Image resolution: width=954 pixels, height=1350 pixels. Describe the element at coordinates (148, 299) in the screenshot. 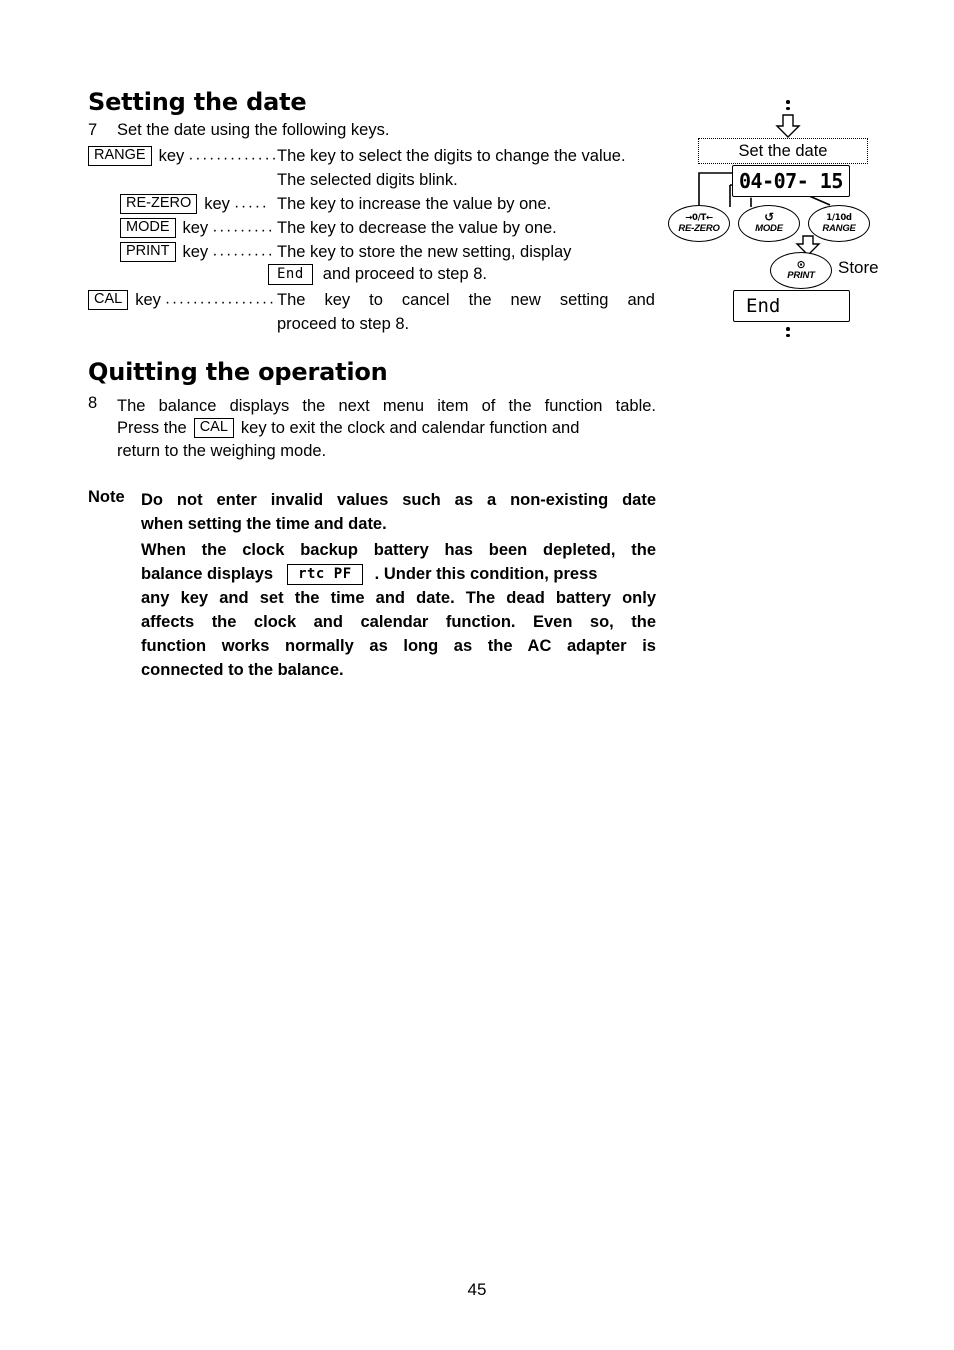

I see `key-word-cal: key` at that location.